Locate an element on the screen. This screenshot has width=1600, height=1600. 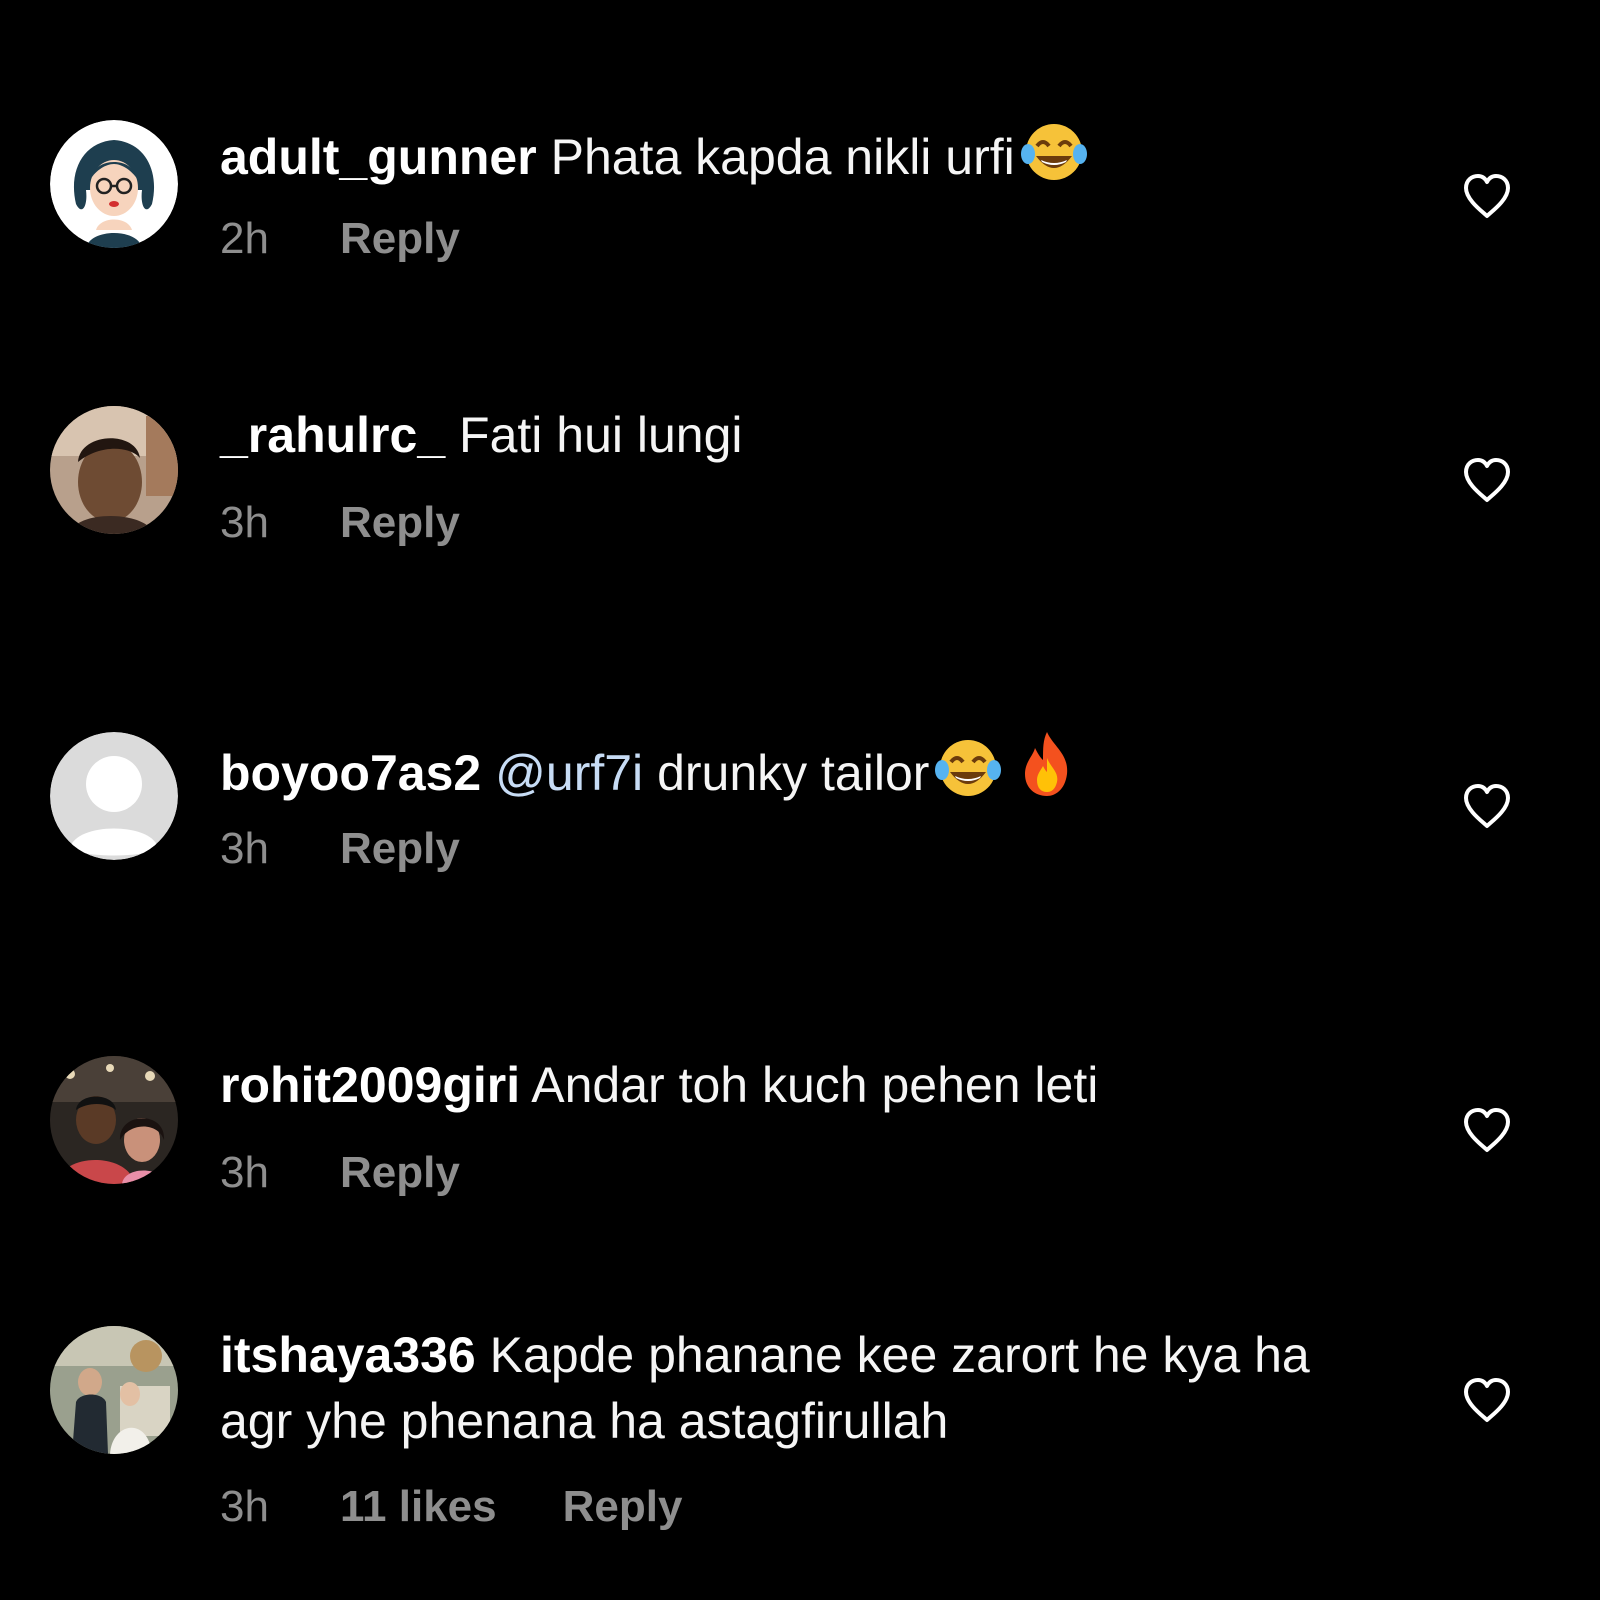
man-photo-avatar-icon is located at coordinates (114, 470).